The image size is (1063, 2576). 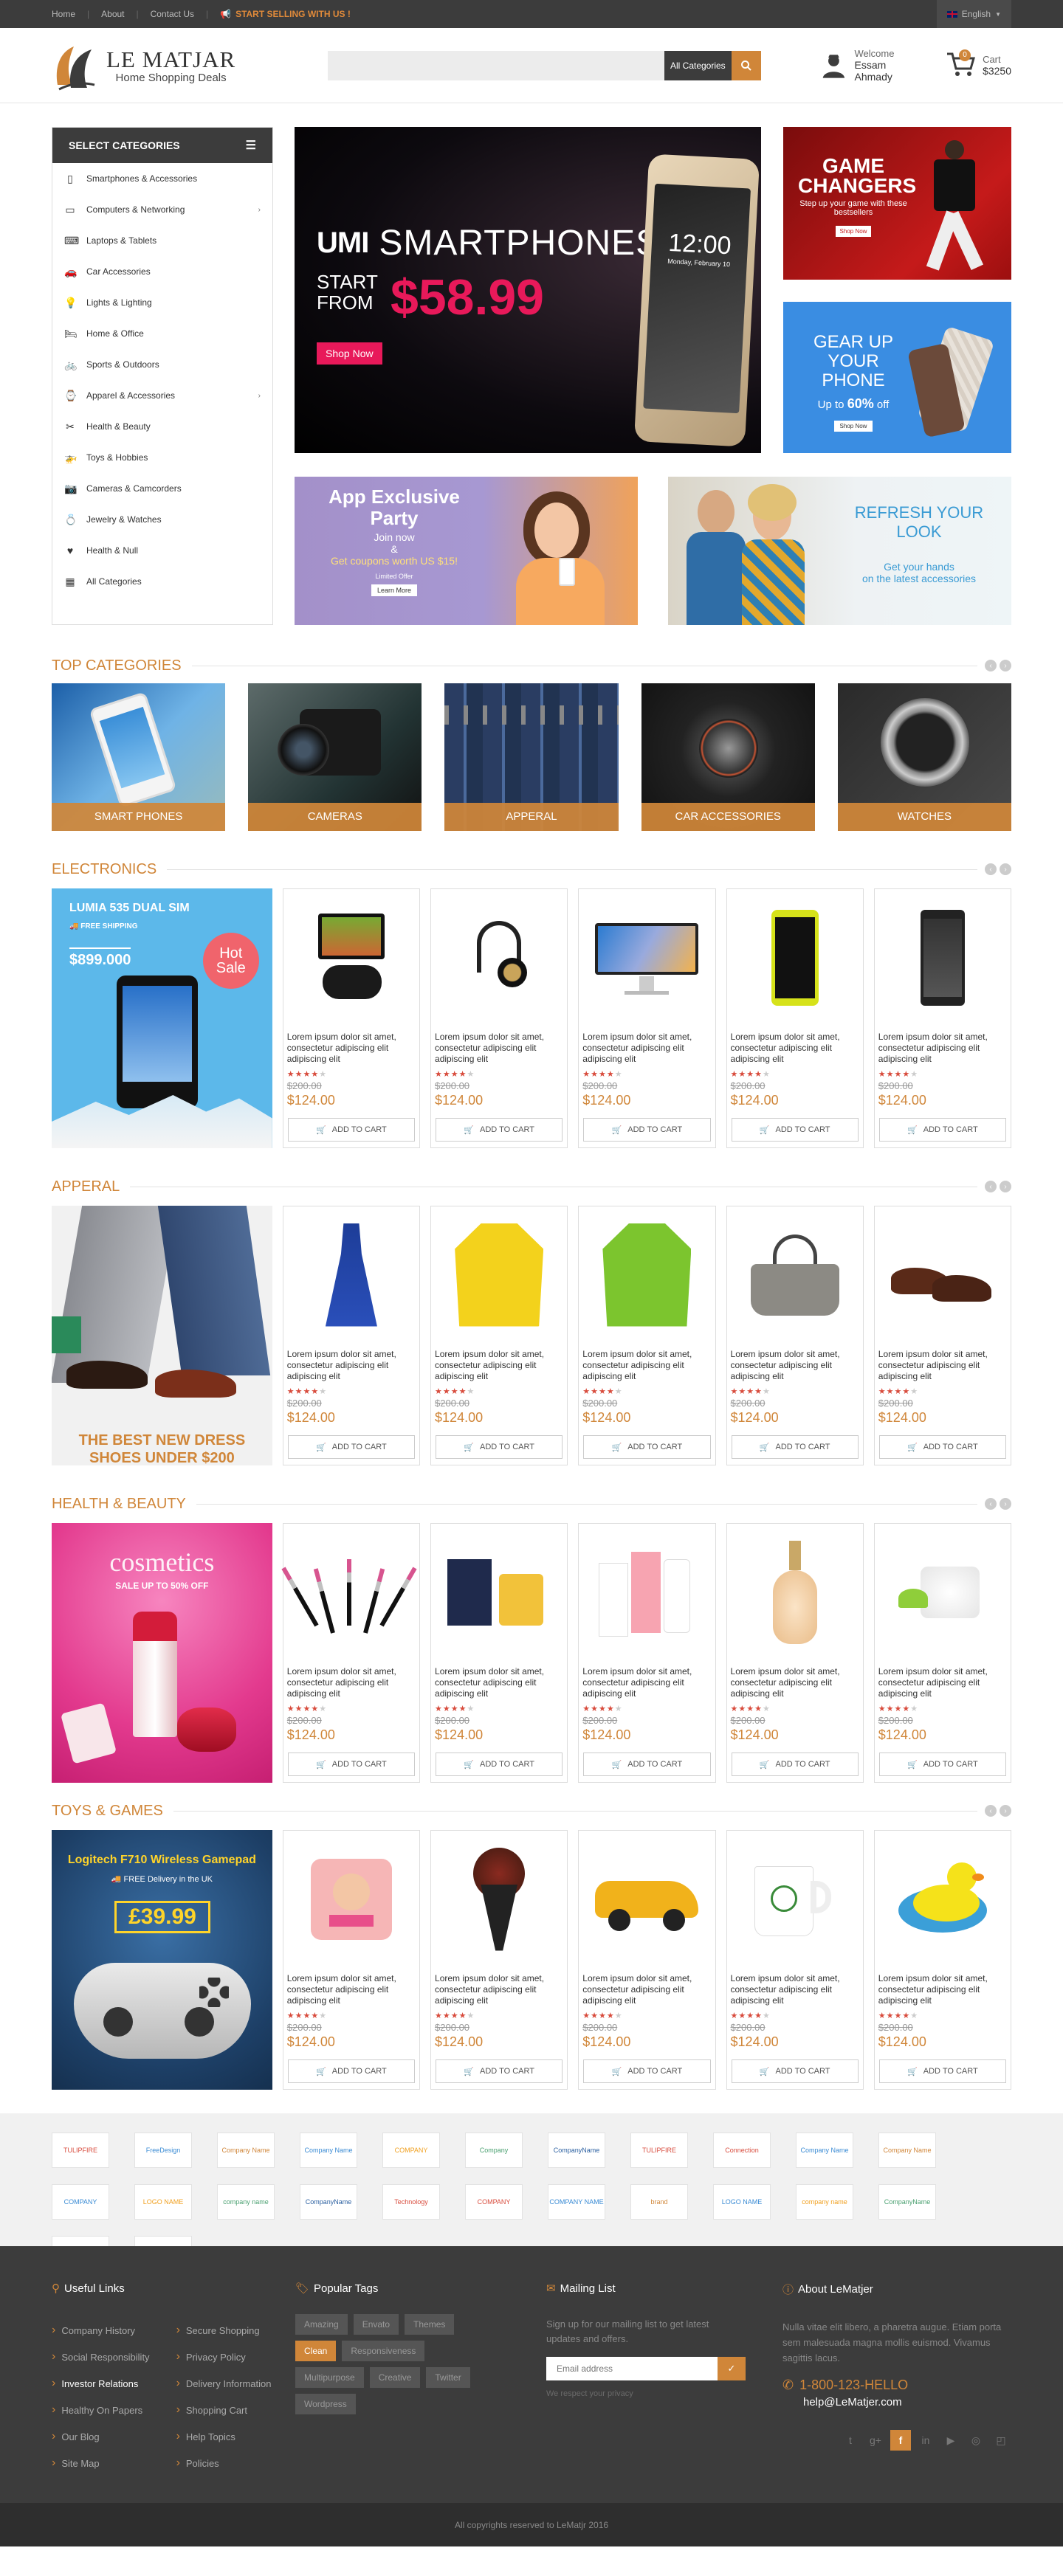 I want to click on toy-car-image, so click(x=647, y=1899).